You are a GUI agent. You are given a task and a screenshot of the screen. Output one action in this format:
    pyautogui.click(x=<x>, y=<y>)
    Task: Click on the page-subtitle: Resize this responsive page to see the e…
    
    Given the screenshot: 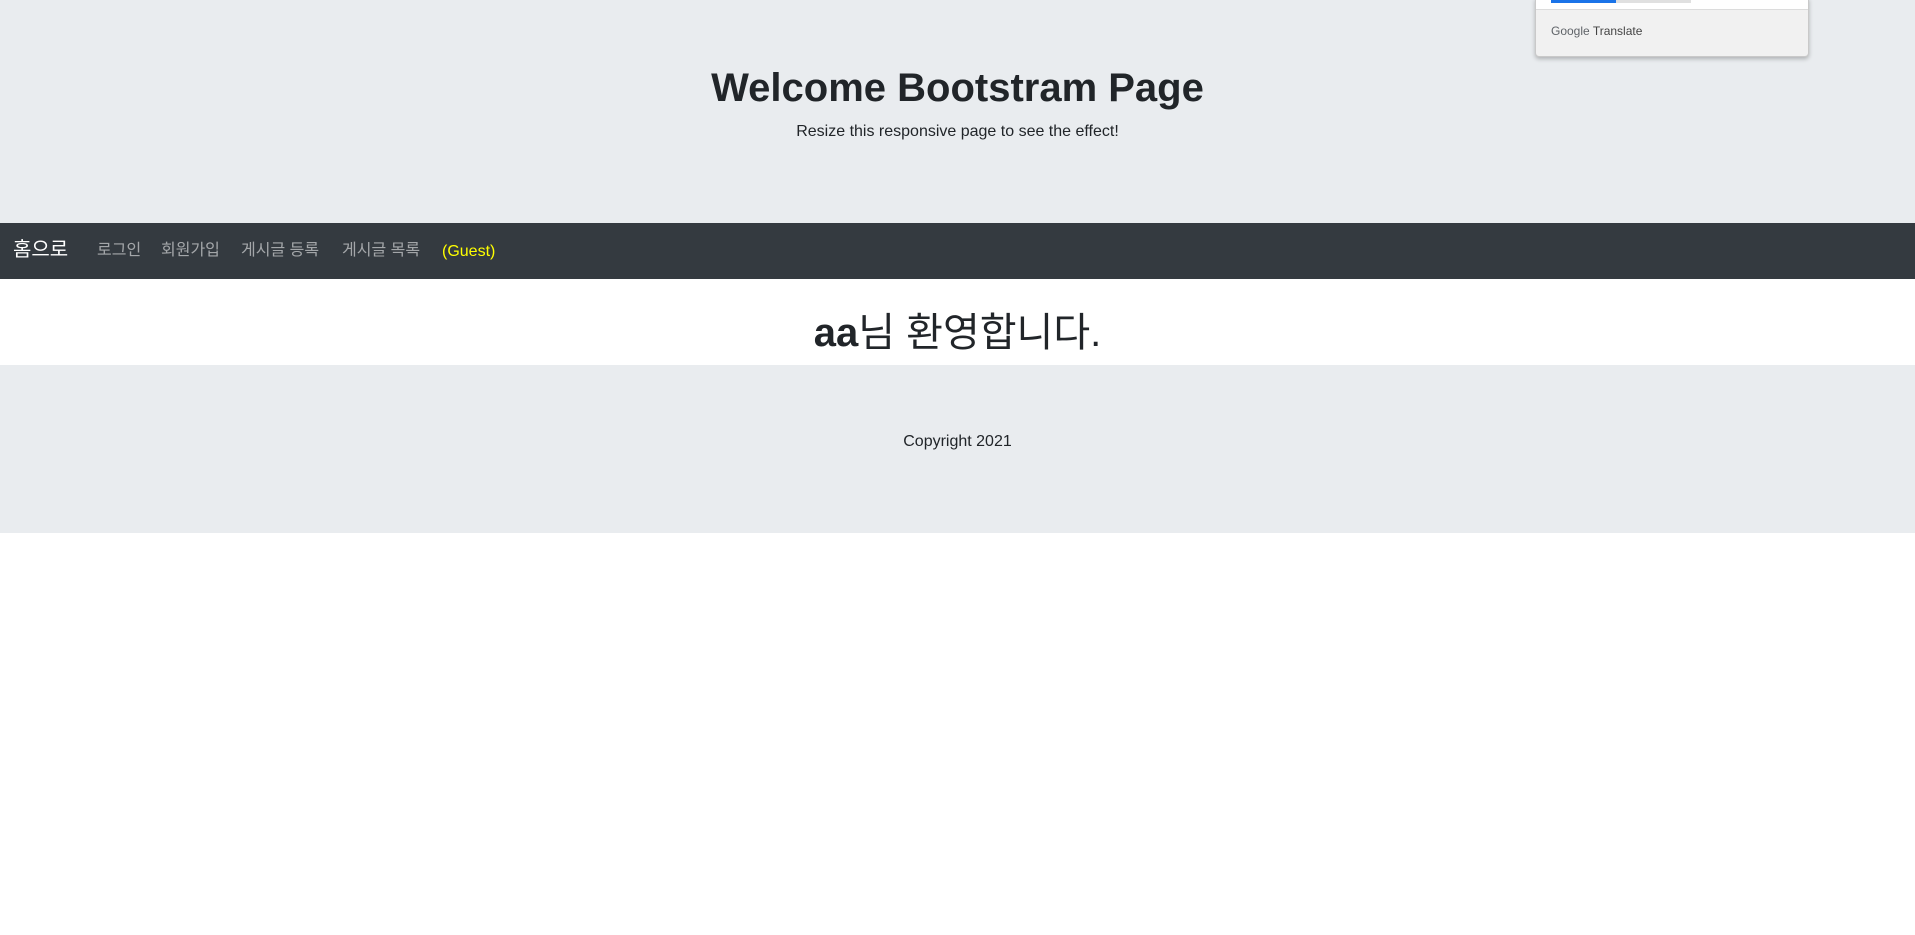 What is the action you would take?
    pyautogui.click(x=957, y=131)
    